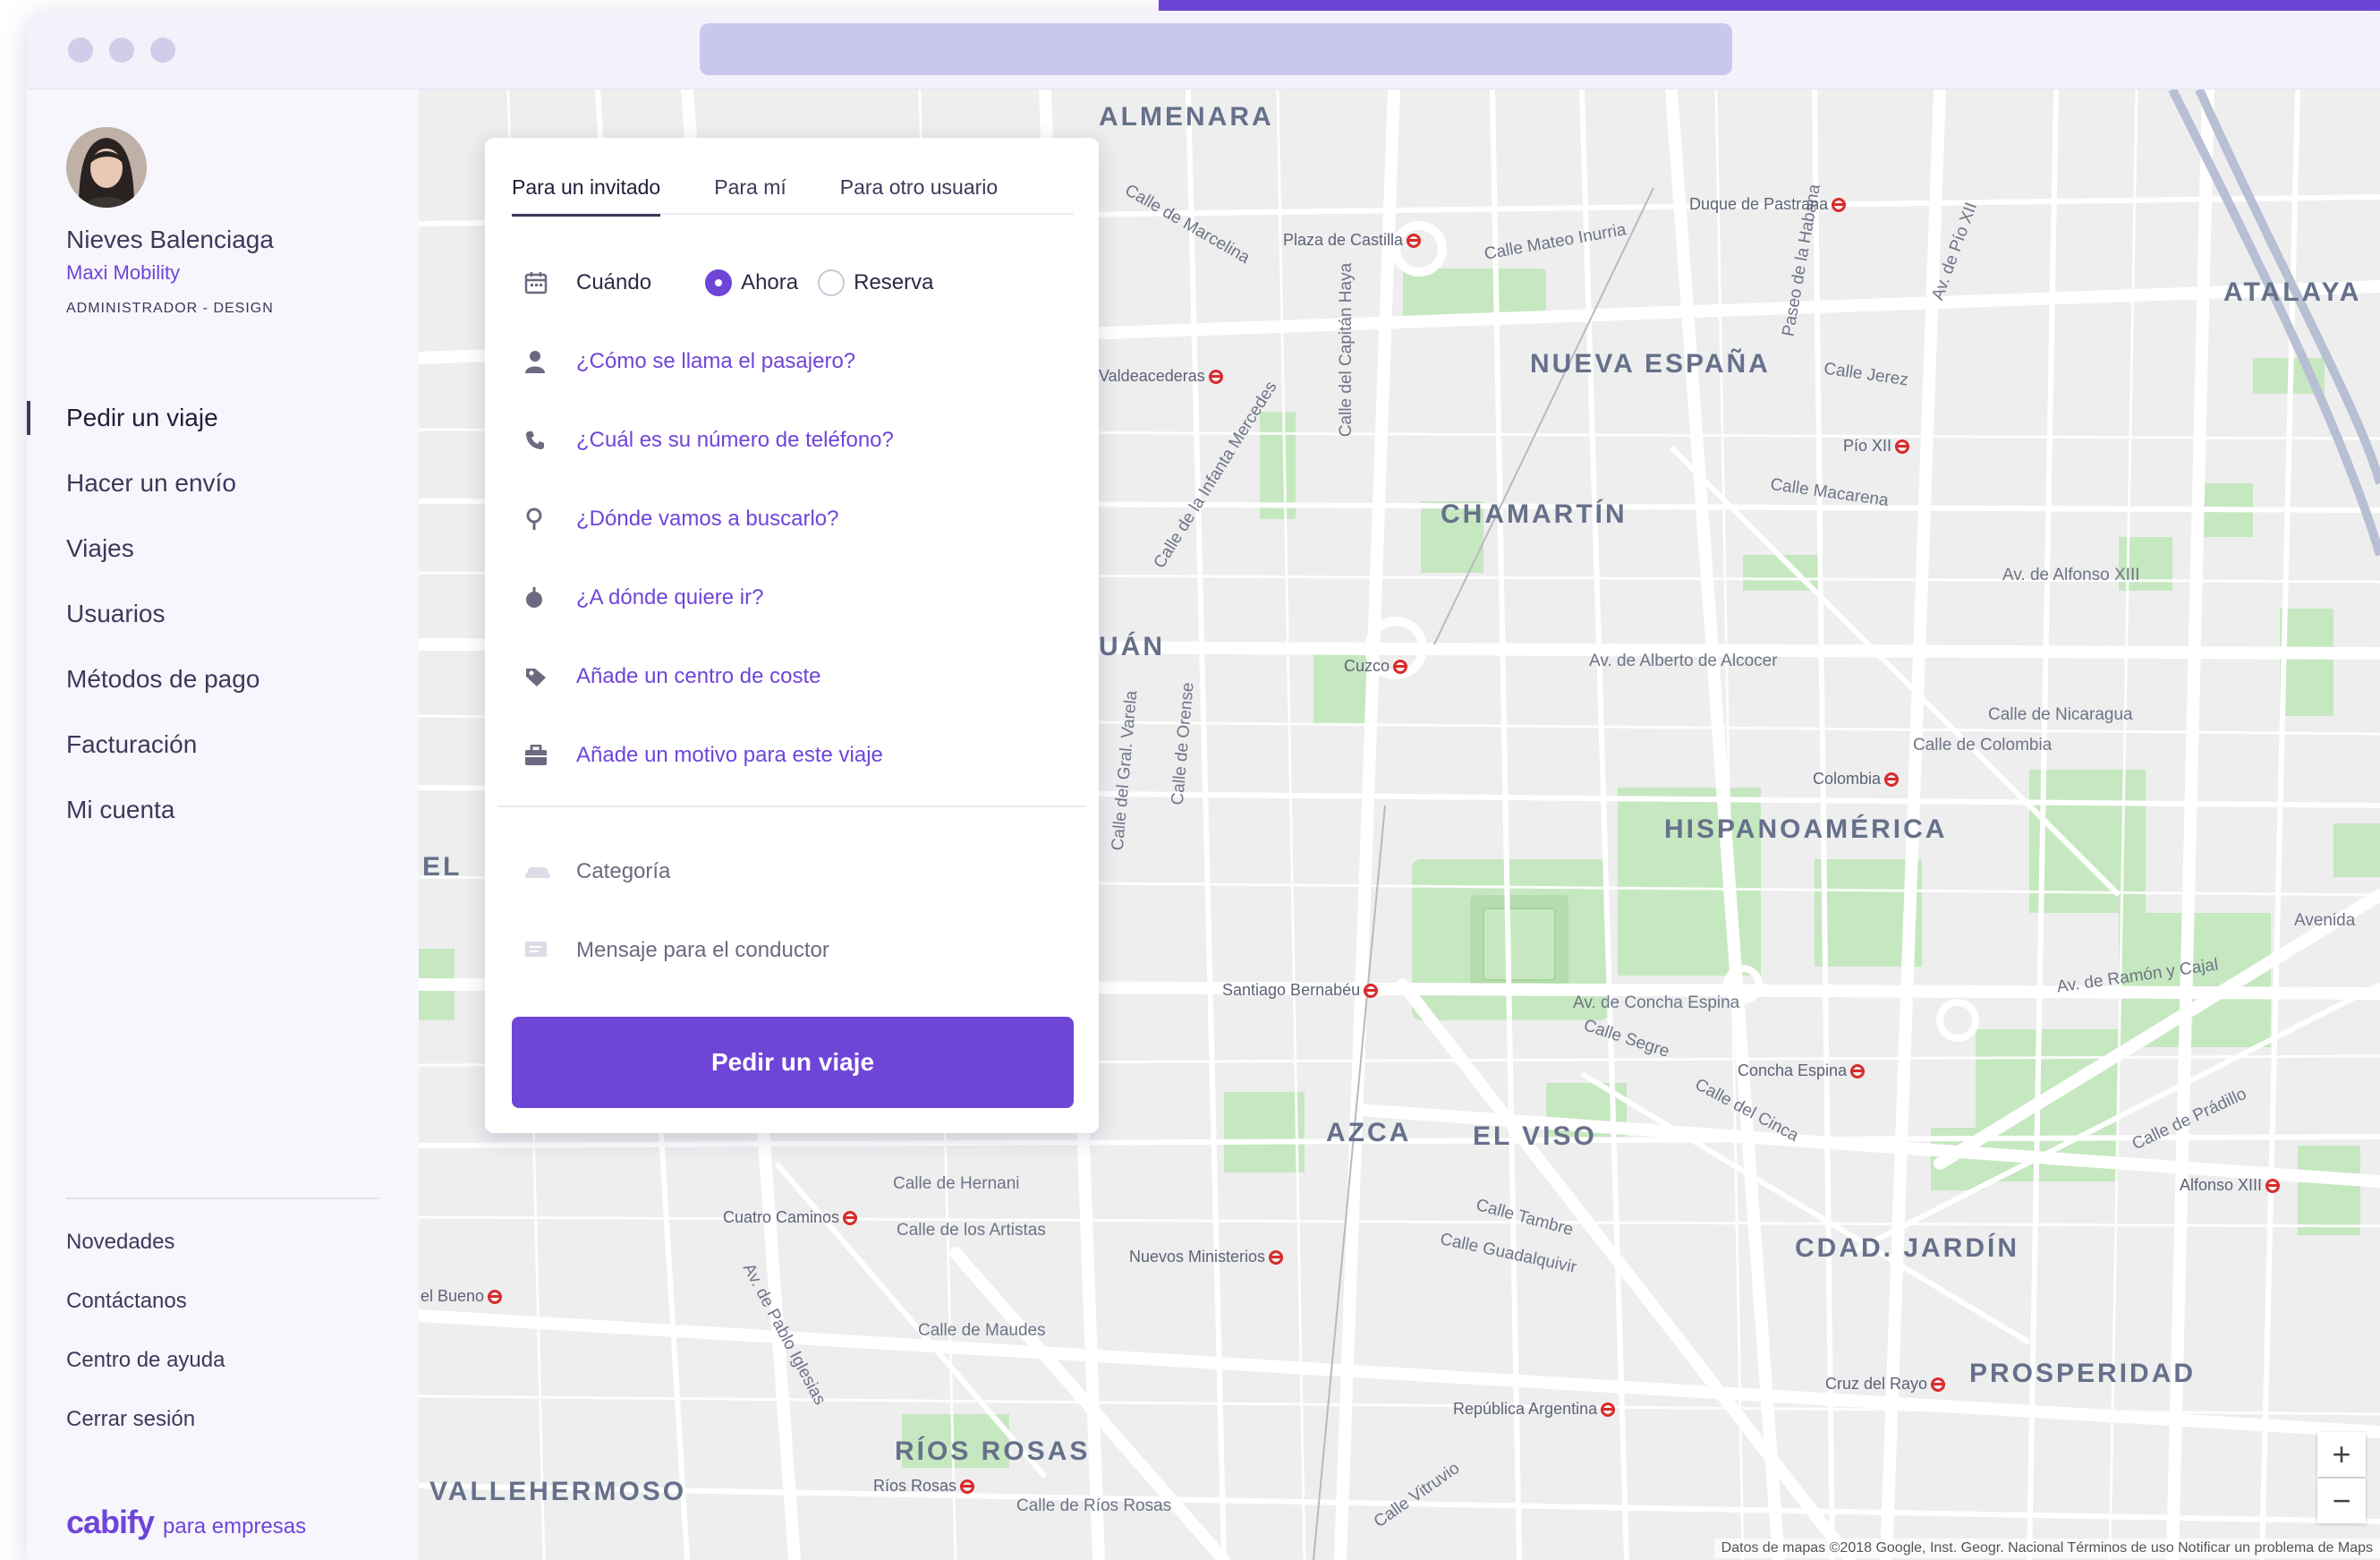  Describe the element at coordinates (702, 950) in the screenshot. I see `driver-message-field: Mensaje para el conductor` at that location.